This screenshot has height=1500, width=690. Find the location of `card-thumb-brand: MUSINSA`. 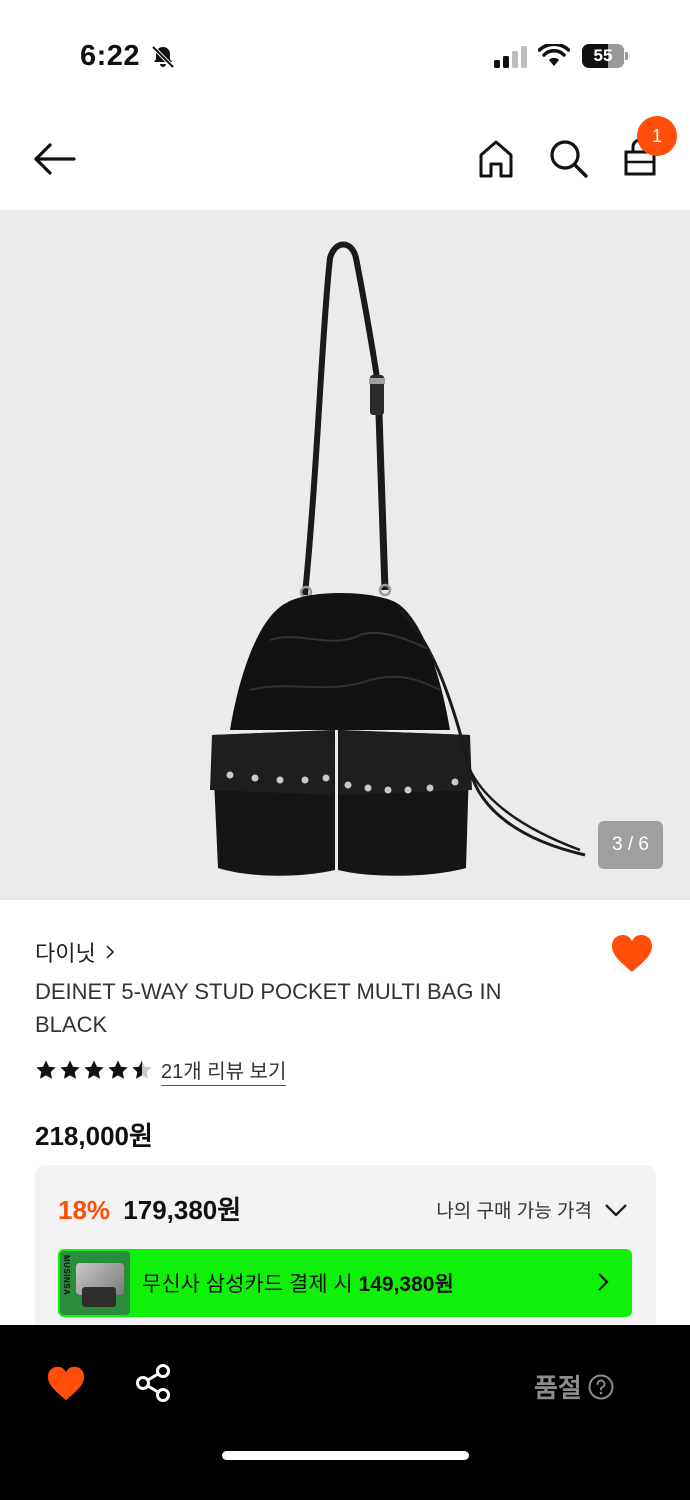

card-thumb-brand: MUSINSA is located at coordinates (66, 1275).